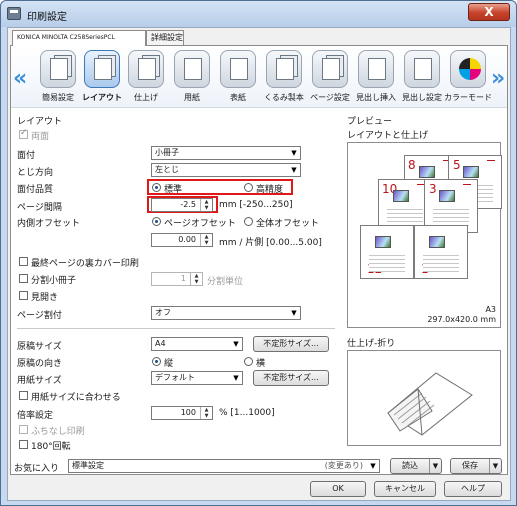 The image size is (517, 506). What do you see at coordinates (23, 278) in the screenshot?
I see `split-booklet-checkbox` at bounding box center [23, 278].